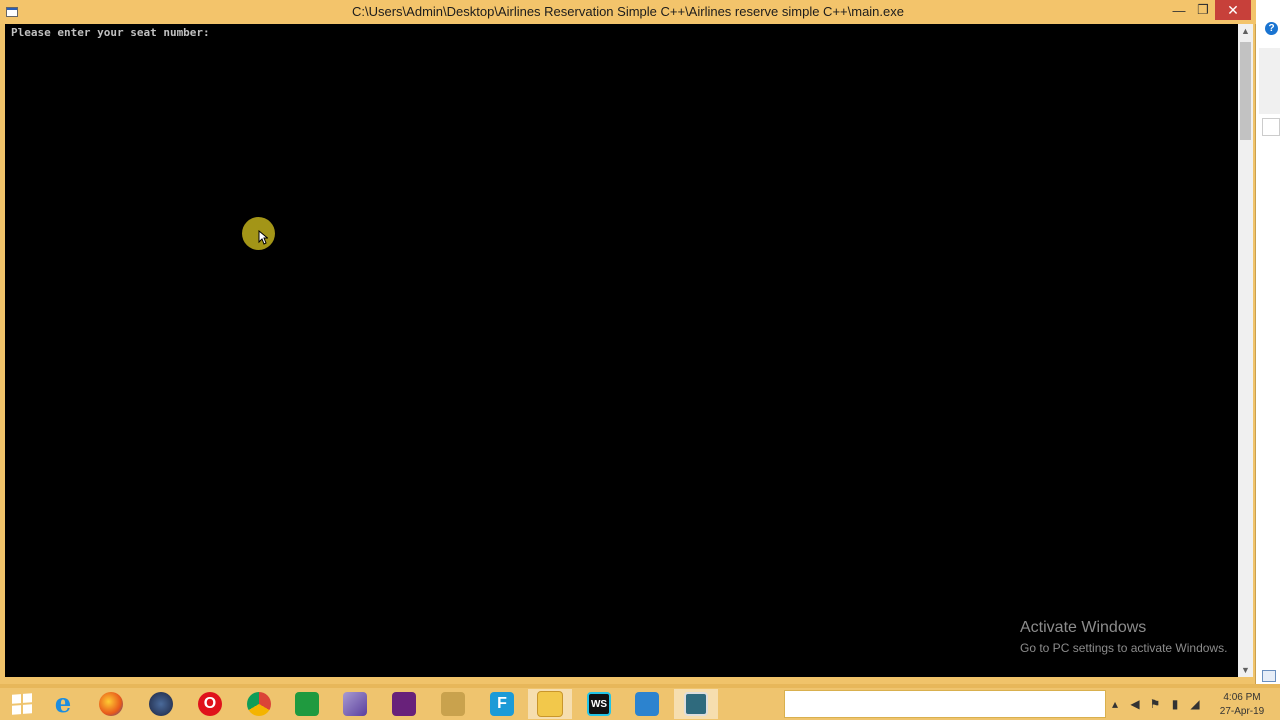  I want to click on internet-explorer-icon: e, so click(63, 704).